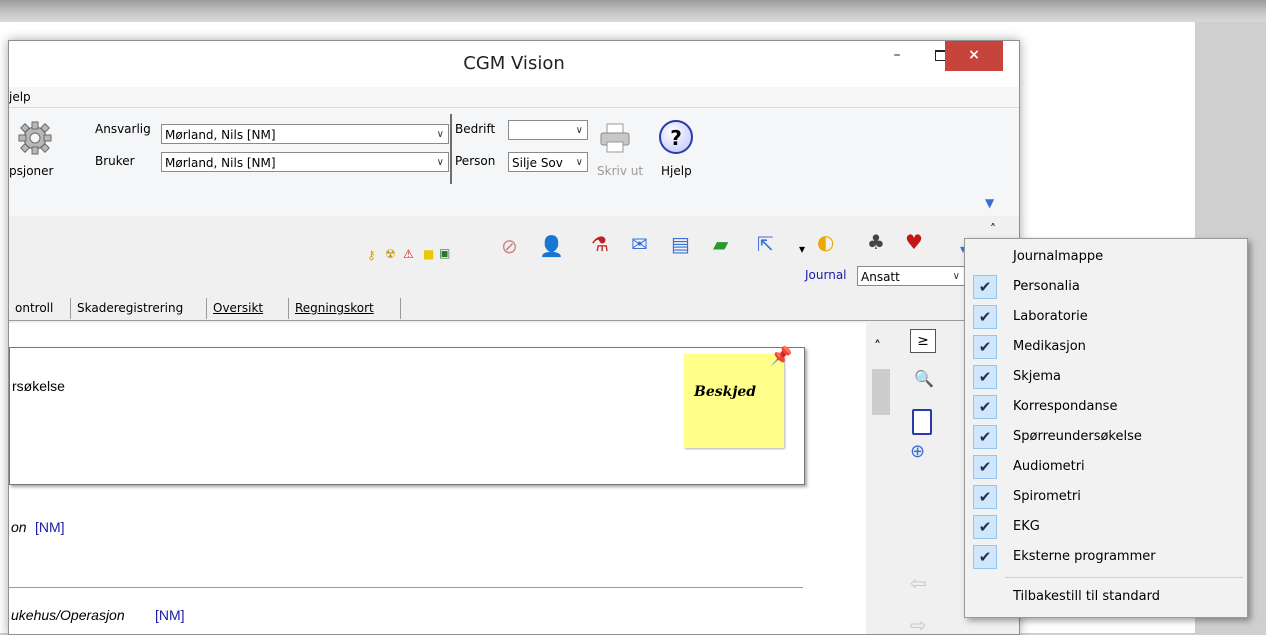 Image resolution: width=1266 pixels, height=635 pixels. Describe the element at coordinates (1105, 497) in the screenshot. I see `menu-item-spirometri: ✔ Spirometri` at that location.